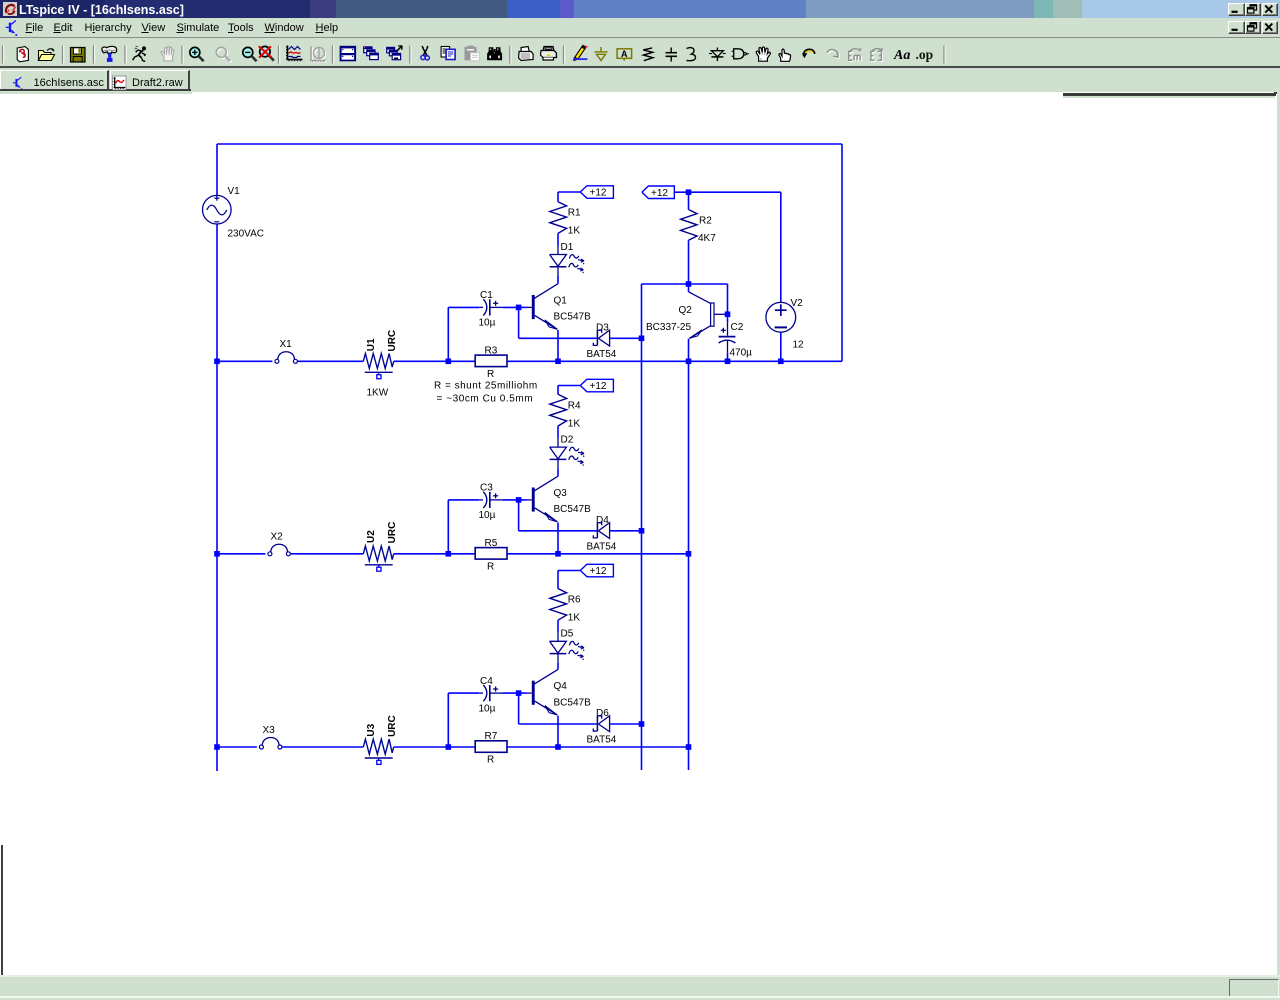 This screenshot has height=1000, width=1280. What do you see at coordinates (486, 681) in the screenshot?
I see `svg-text: C4` at bounding box center [486, 681].